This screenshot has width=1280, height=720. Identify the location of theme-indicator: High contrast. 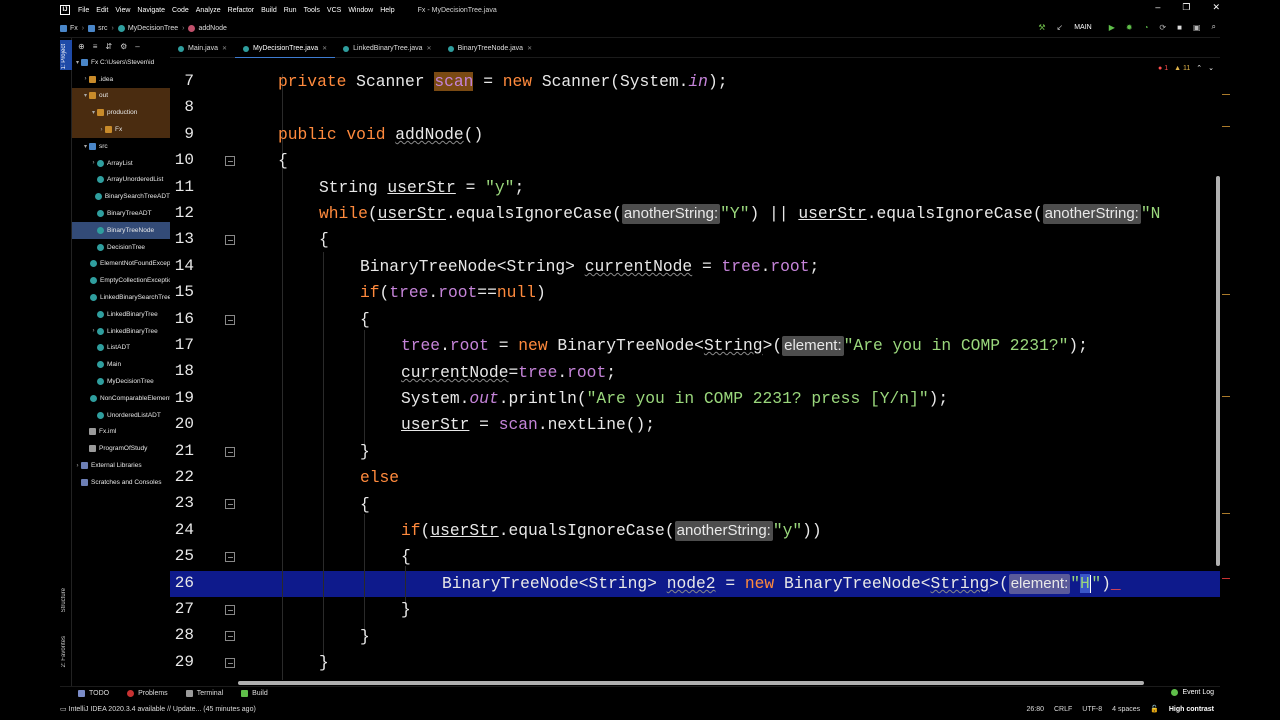
(1191, 709).